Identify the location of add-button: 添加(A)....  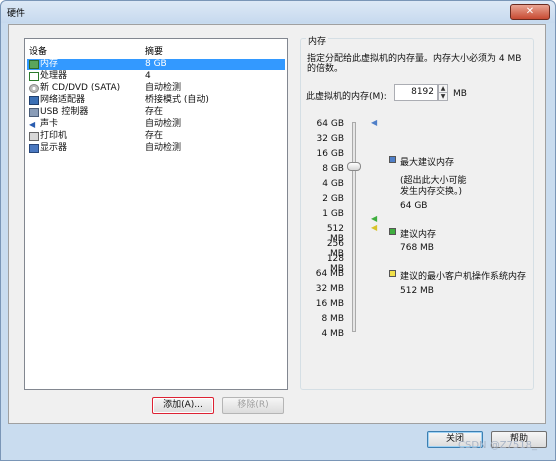
(183, 405).